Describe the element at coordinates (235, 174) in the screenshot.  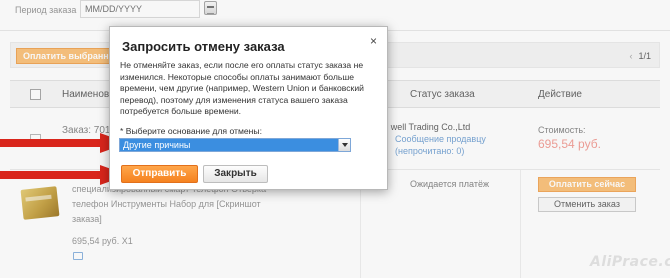
I see `close-button: Закрыть` at that location.